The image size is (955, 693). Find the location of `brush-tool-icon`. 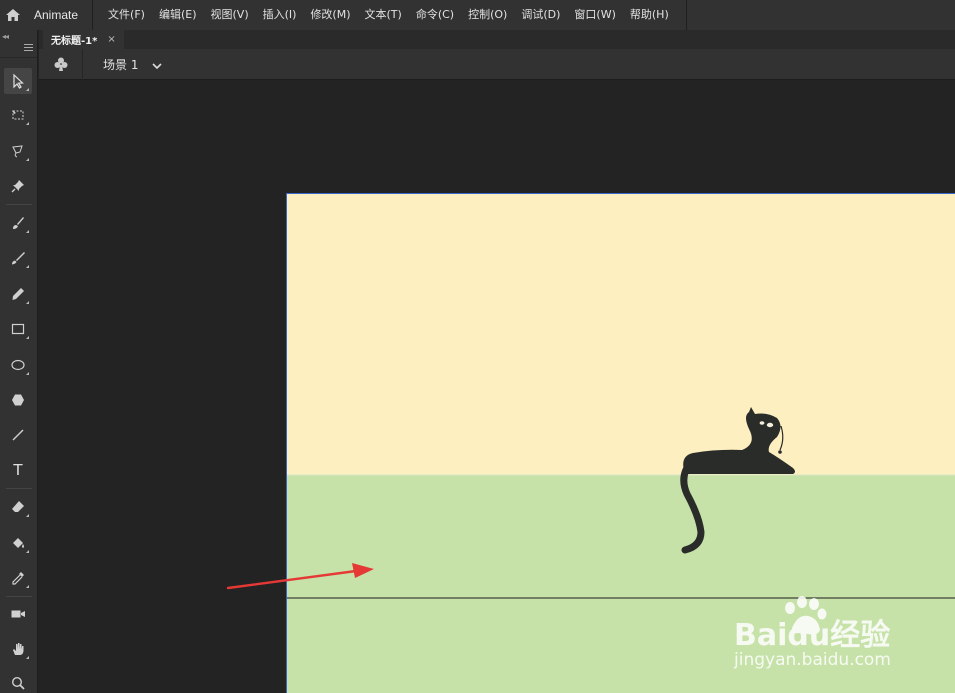

brush-tool-icon is located at coordinates (18, 258).